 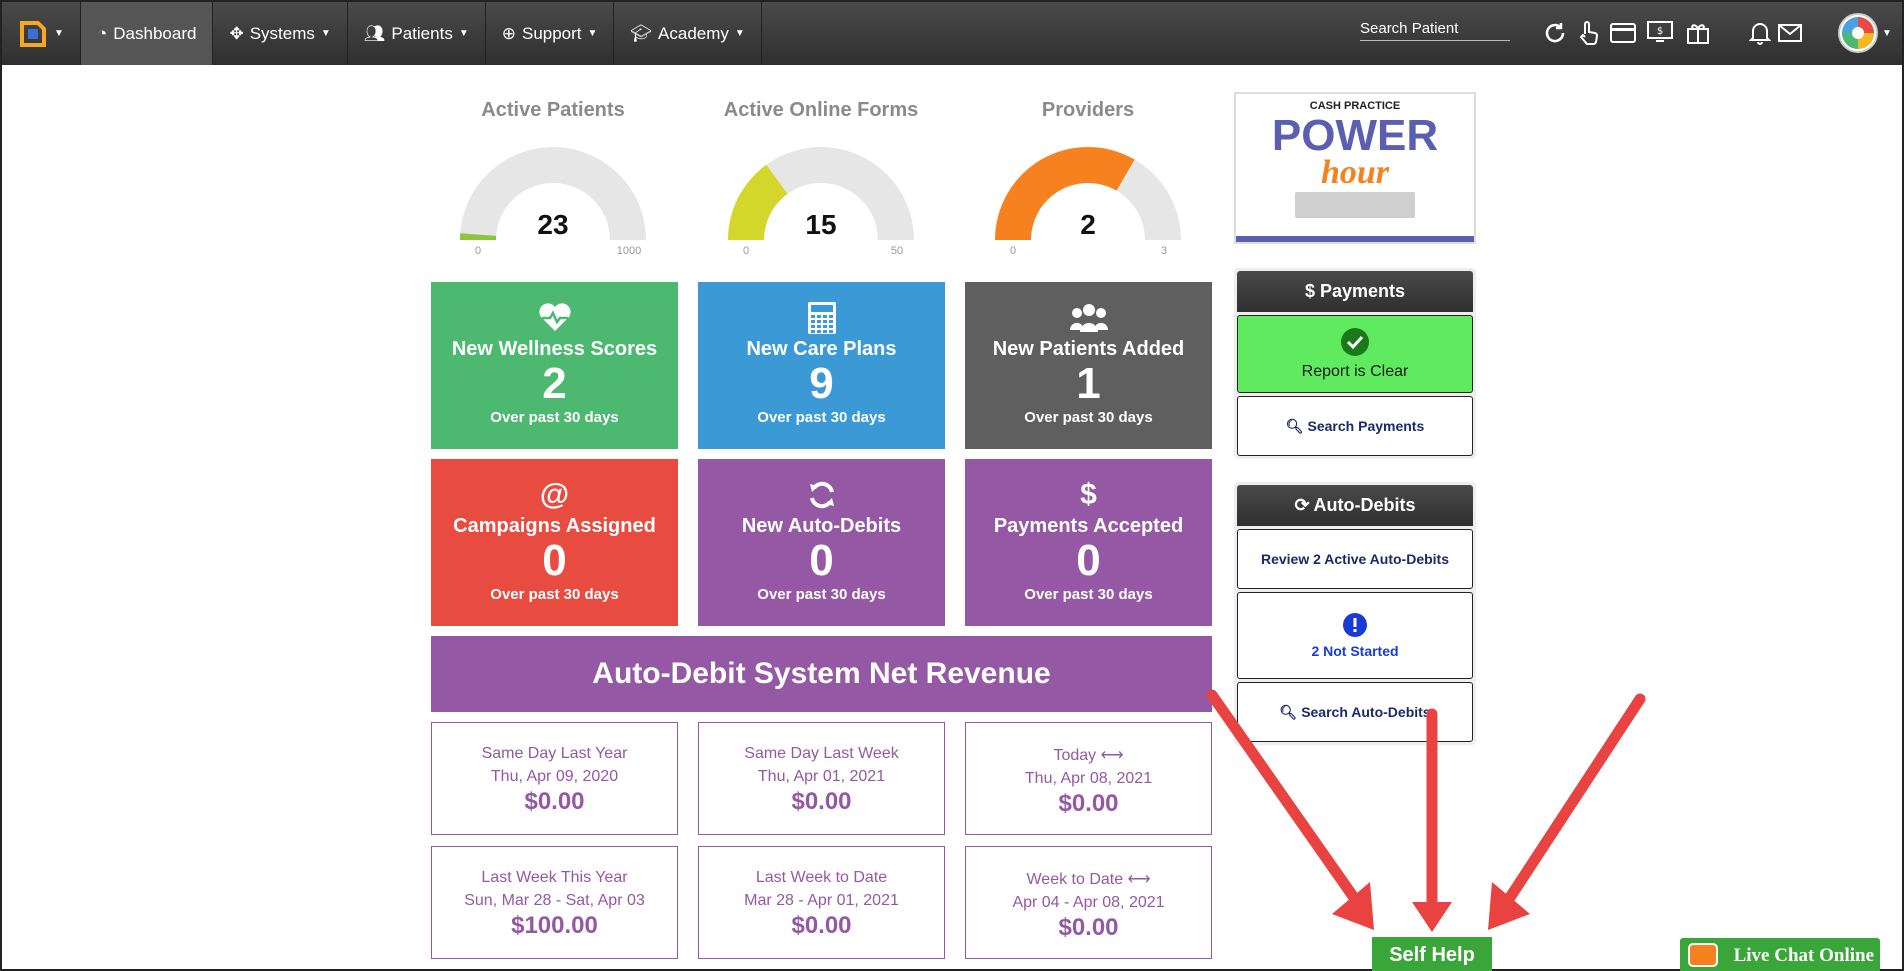 What do you see at coordinates (554, 925) in the screenshot?
I see `revenue-card-amount: $100.00` at bounding box center [554, 925].